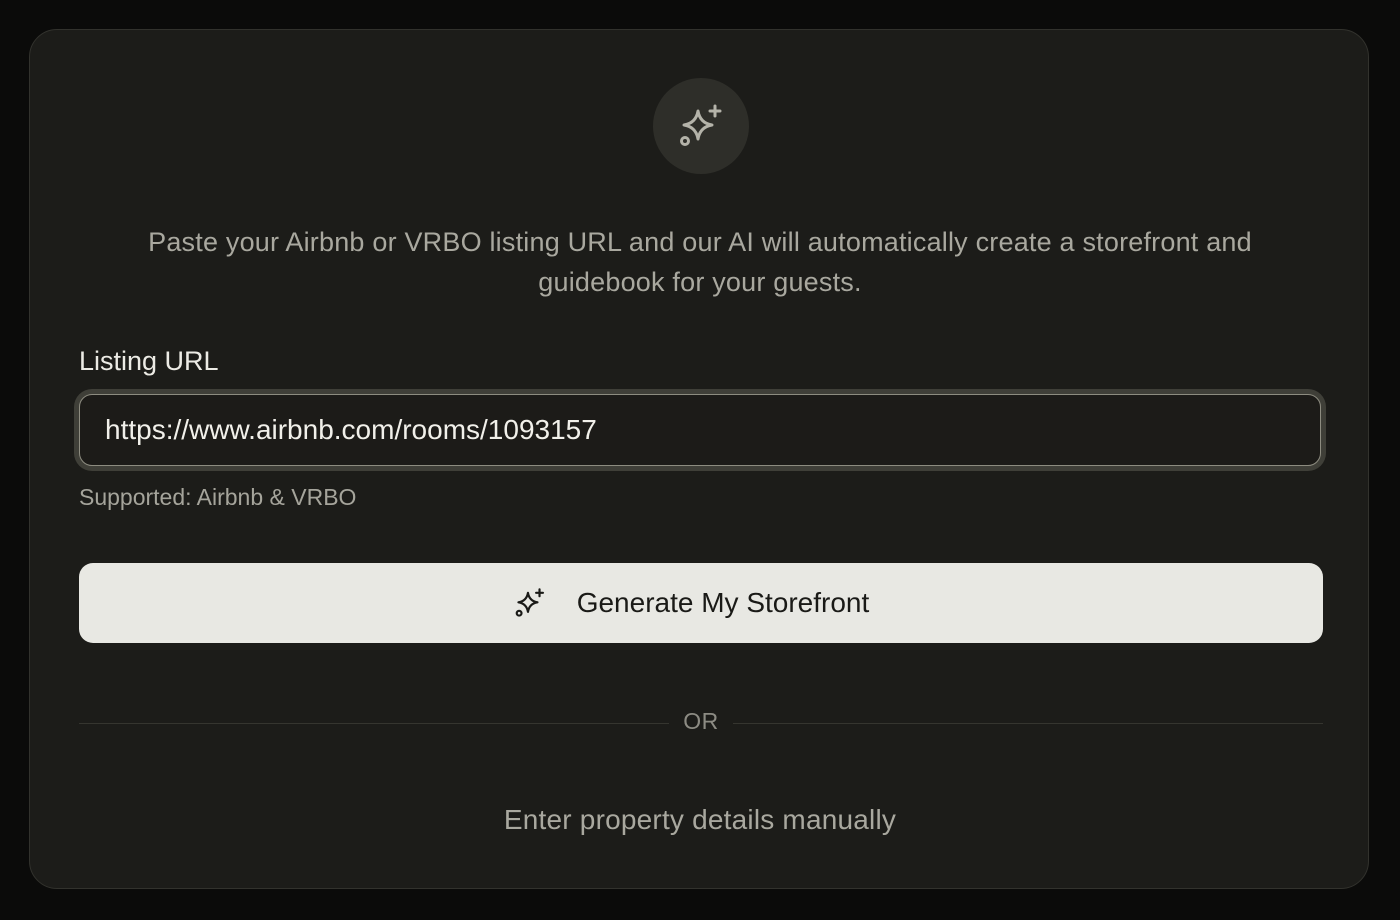 The width and height of the screenshot is (1400, 920). I want to click on listing-url-focus-ring, so click(700, 430).